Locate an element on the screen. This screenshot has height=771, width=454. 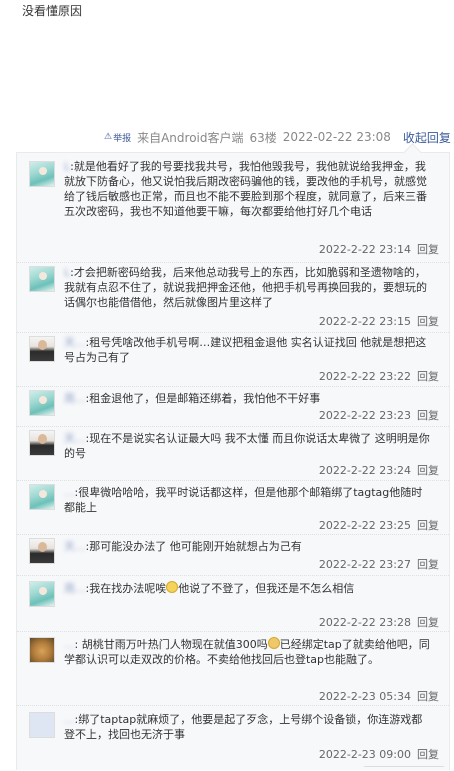
reply-content: 周...:我在找办法呢唉 他说了不登了，但我还是不怎么相信 is located at coordinates (248, 588).